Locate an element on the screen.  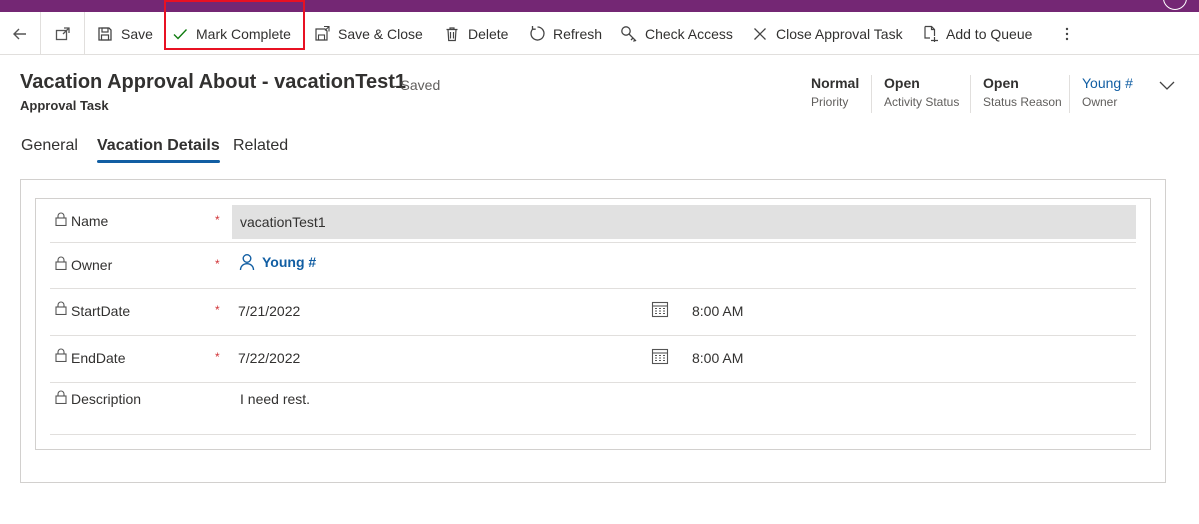
close-icon is located at coordinates (760, 34).